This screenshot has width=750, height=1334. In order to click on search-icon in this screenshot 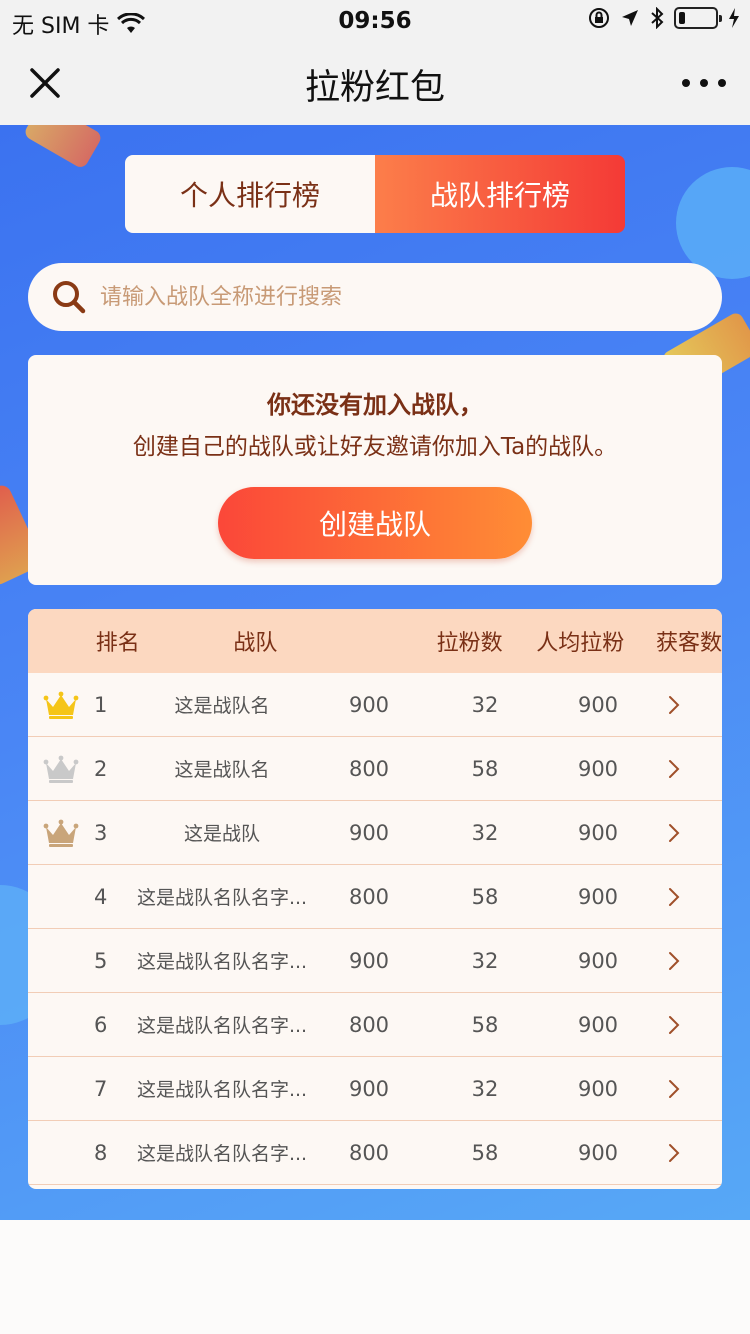, I will do `click(69, 297)`.